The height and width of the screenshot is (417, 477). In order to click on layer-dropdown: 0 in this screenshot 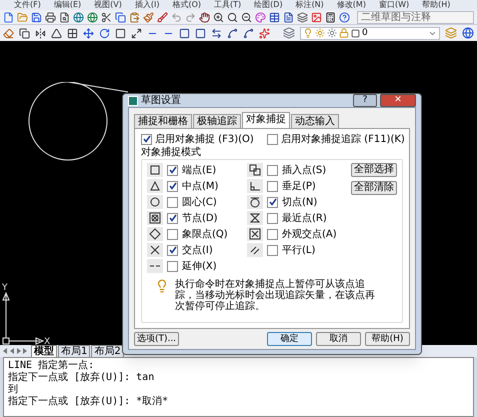, I will do `click(370, 33)`.